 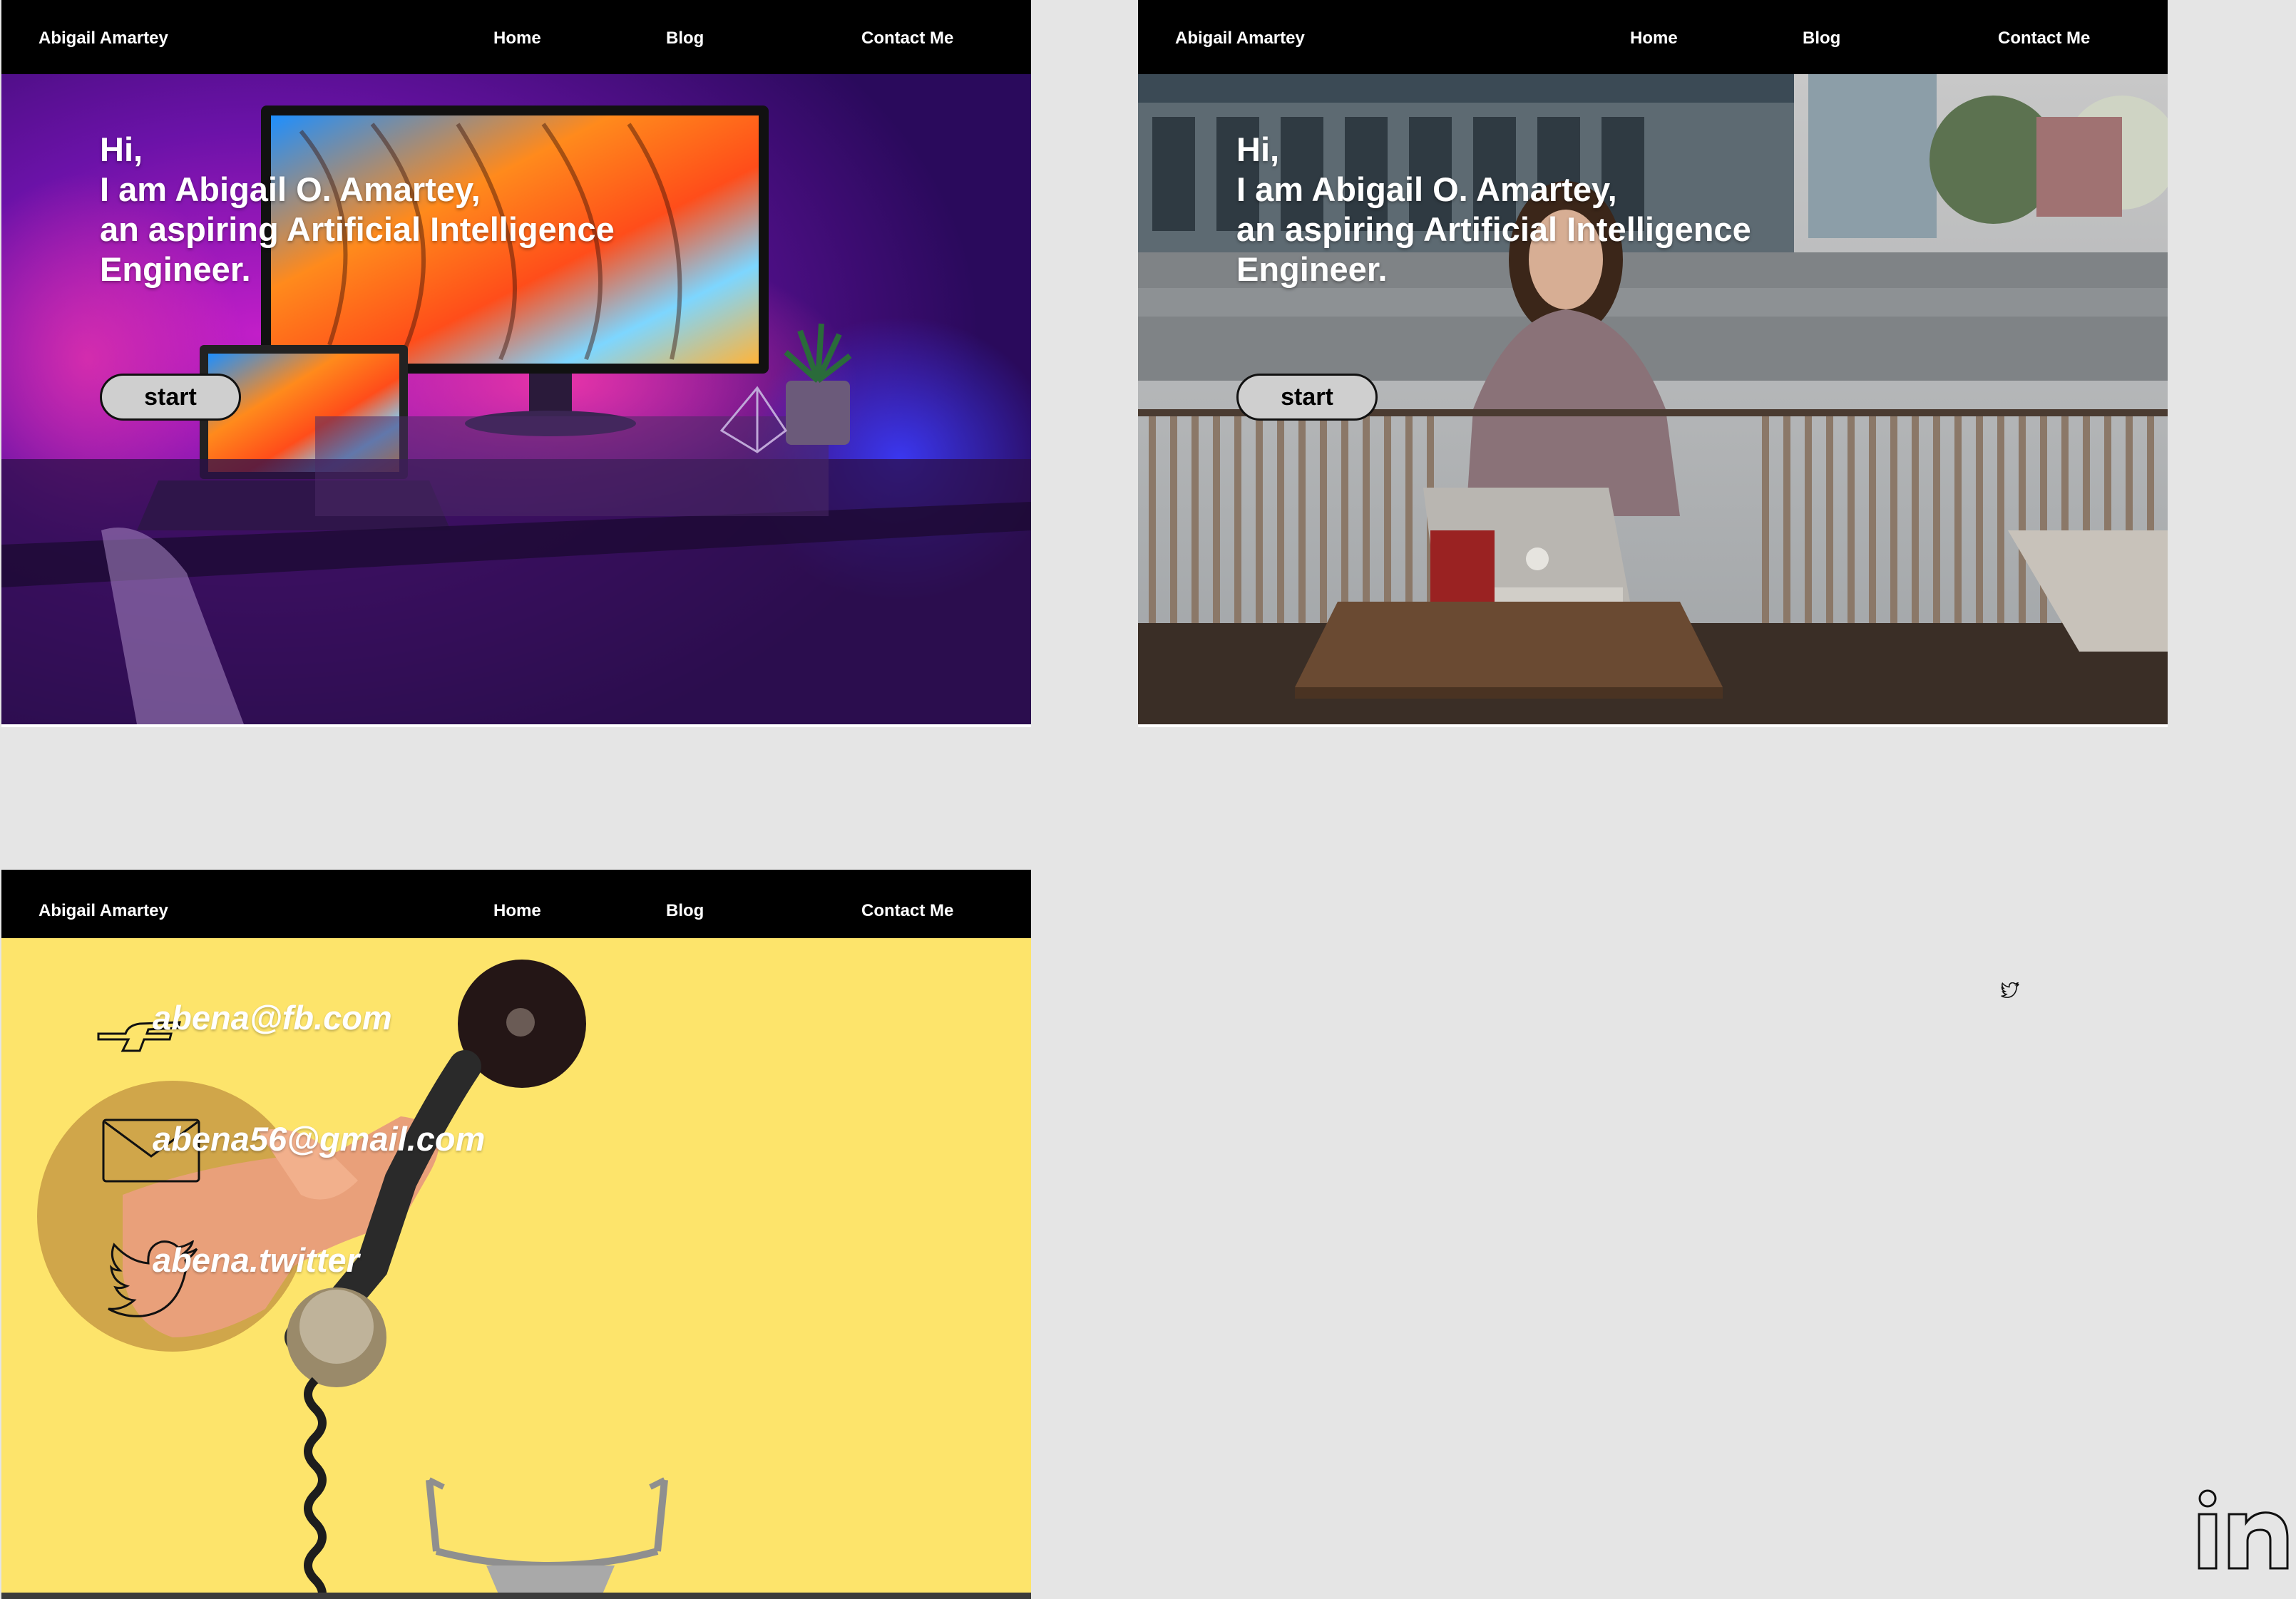 I want to click on twitter-bird-icon, so click(x=2010, y=990).